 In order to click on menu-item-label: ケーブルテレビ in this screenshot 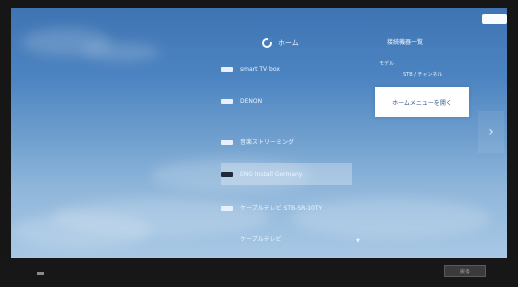, I will do `click(261, 239)`.